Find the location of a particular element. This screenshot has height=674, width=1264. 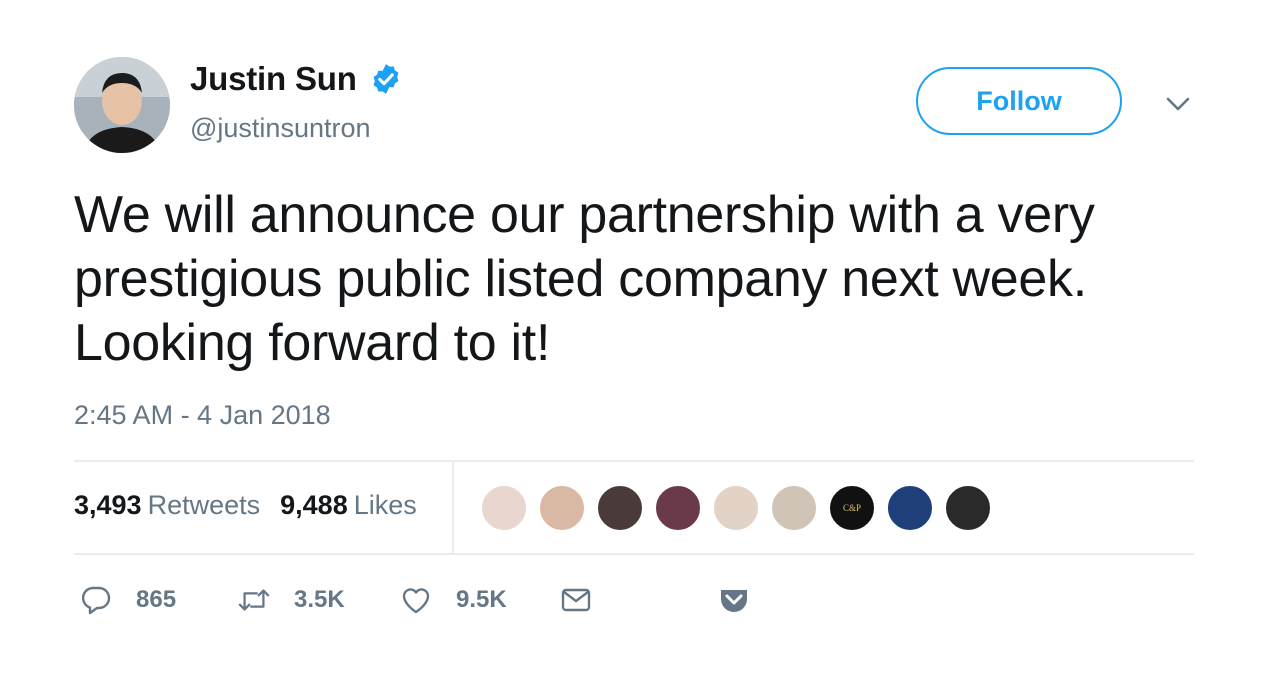

reply-action: 865 is located at coordinates (128, 600).